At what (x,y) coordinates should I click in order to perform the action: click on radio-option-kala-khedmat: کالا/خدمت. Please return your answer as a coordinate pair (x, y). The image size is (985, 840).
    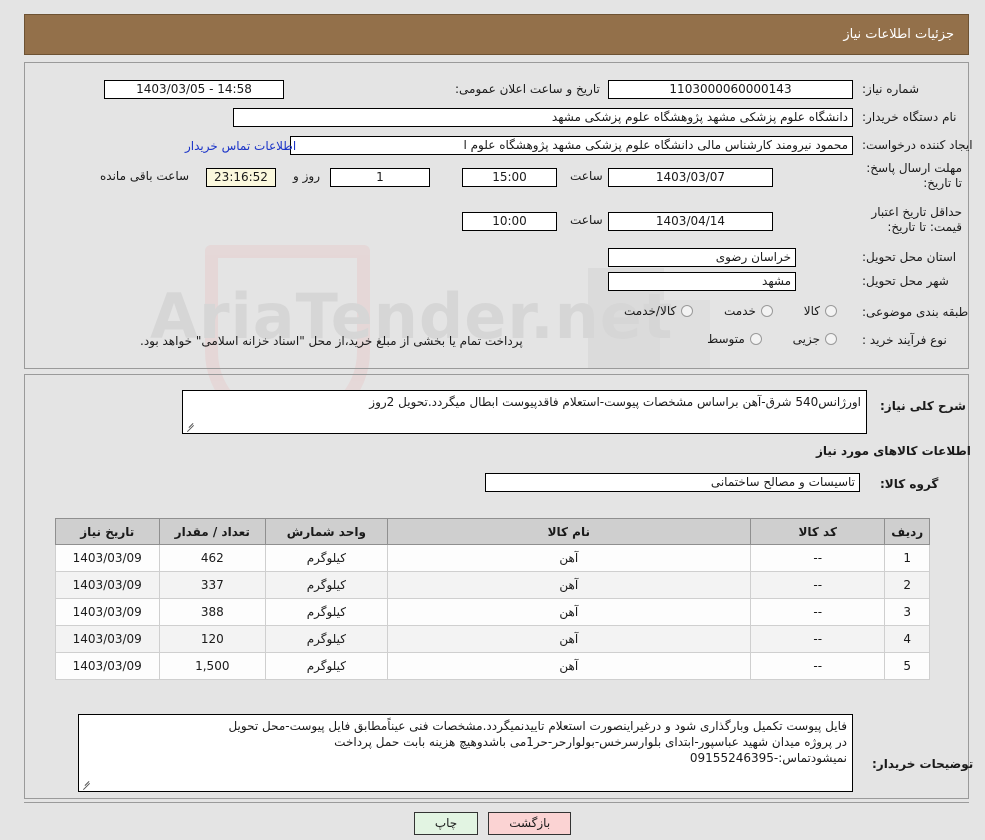
    Looking at the image, I should click on (659, 311).